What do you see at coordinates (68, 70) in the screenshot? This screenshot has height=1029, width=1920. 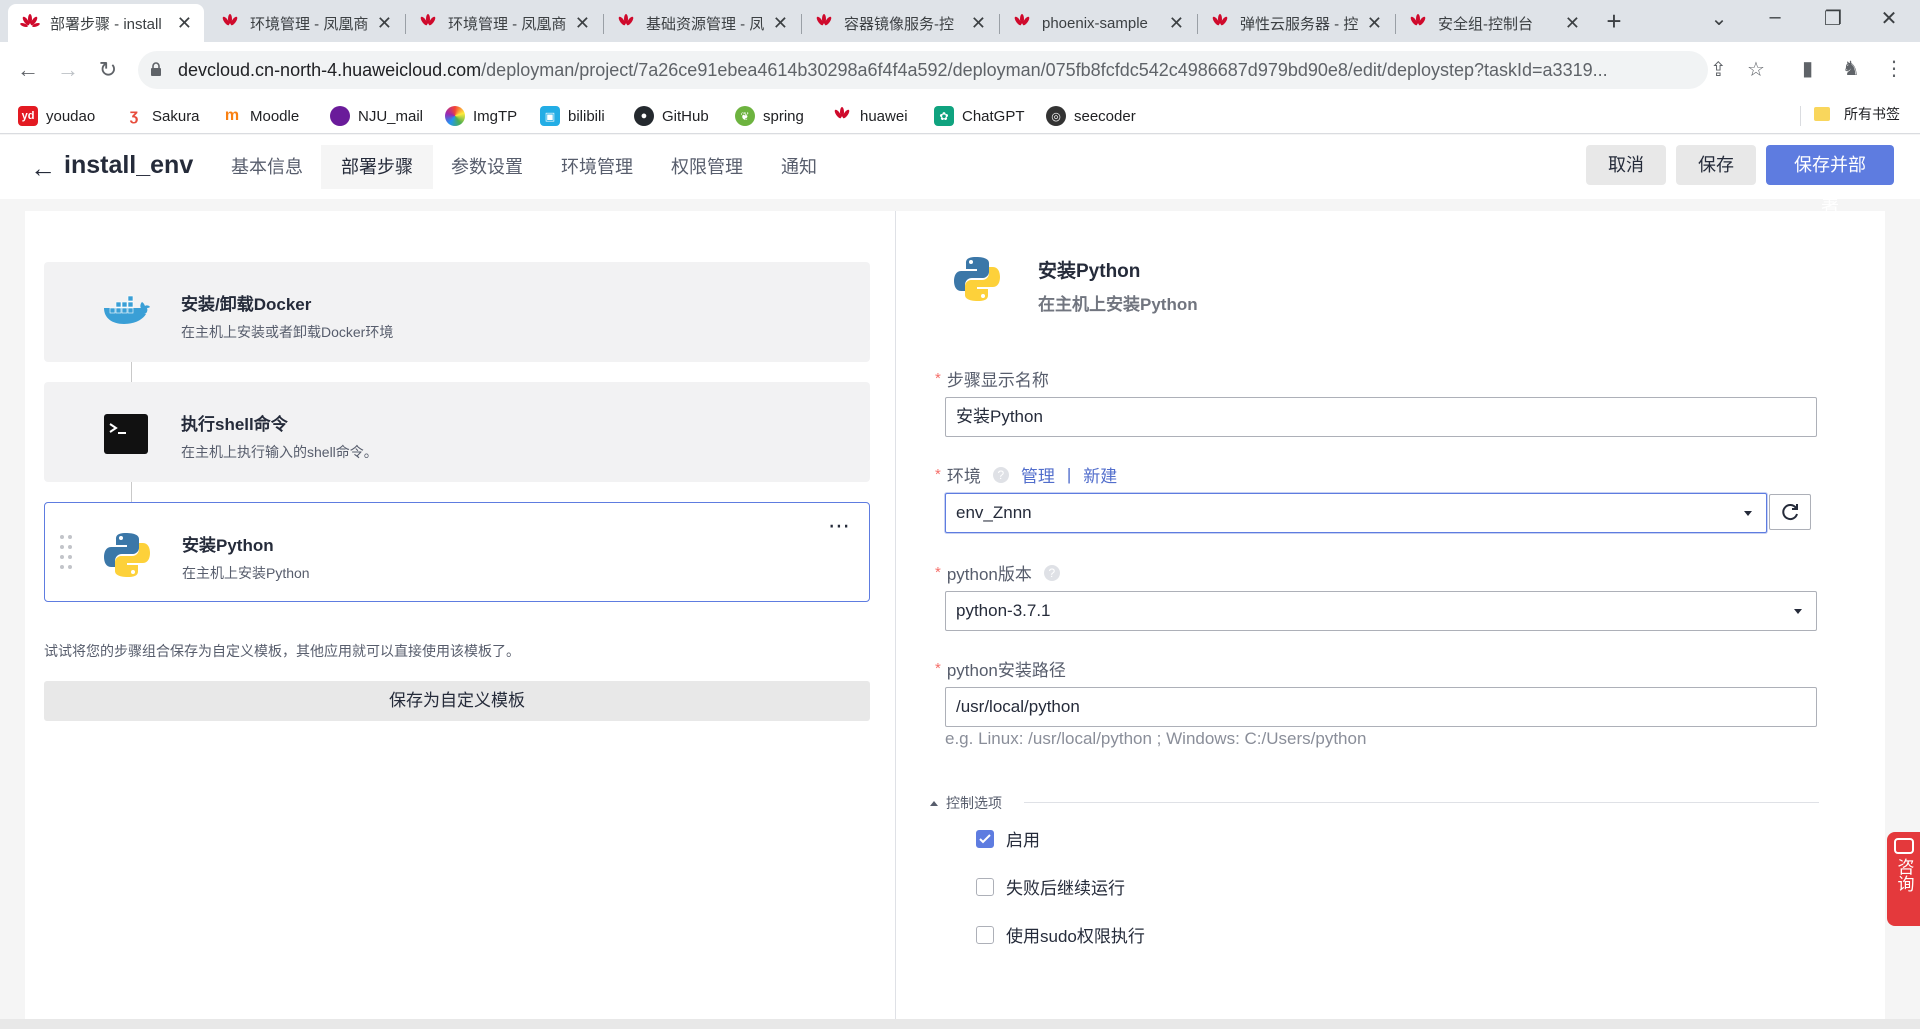 I see `forward-arrow-icon: →` at bounding box center [68, 70].